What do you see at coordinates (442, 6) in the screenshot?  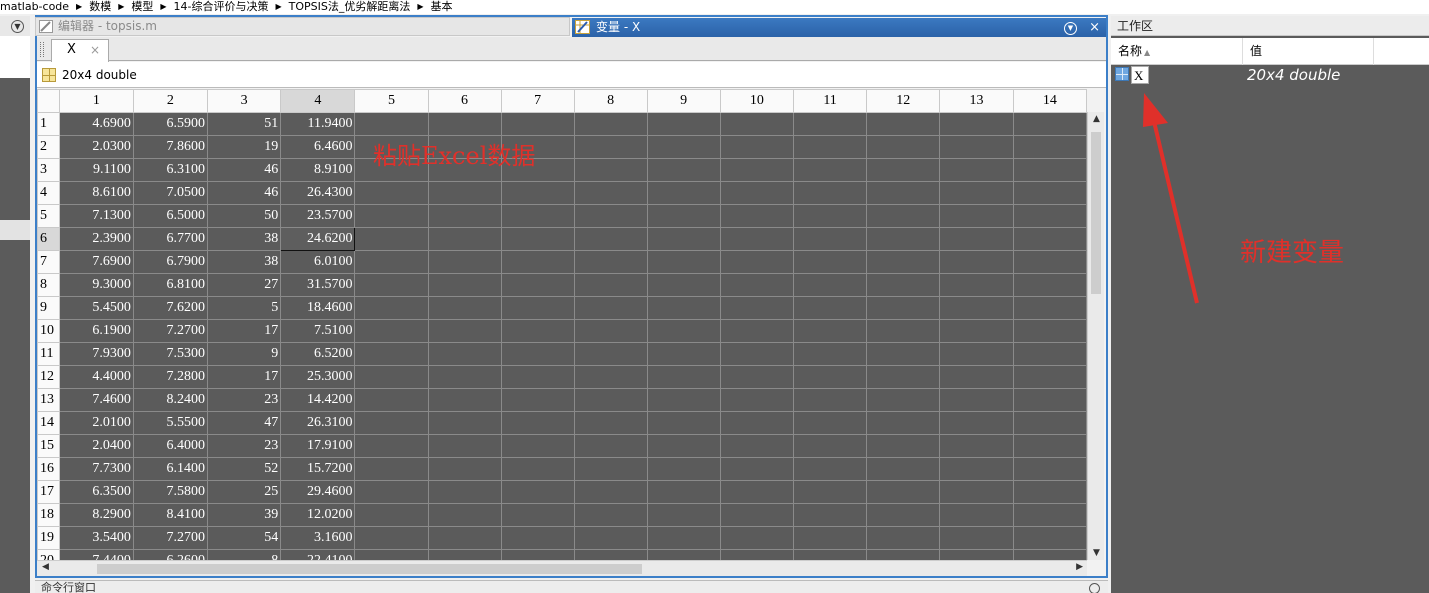 I see `breadcrumb-item: 基本` at bounding box center [442, 6].